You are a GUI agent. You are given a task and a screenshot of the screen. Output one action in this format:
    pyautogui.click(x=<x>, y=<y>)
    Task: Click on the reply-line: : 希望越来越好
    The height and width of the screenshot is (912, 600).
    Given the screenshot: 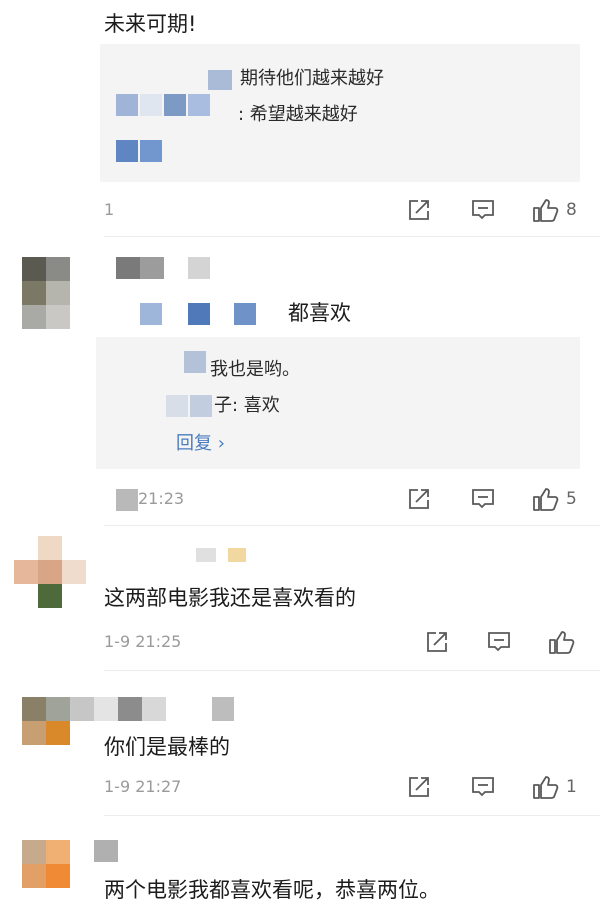 What is the action you would take?
    pyautogui.click(x=298, y=114)
    